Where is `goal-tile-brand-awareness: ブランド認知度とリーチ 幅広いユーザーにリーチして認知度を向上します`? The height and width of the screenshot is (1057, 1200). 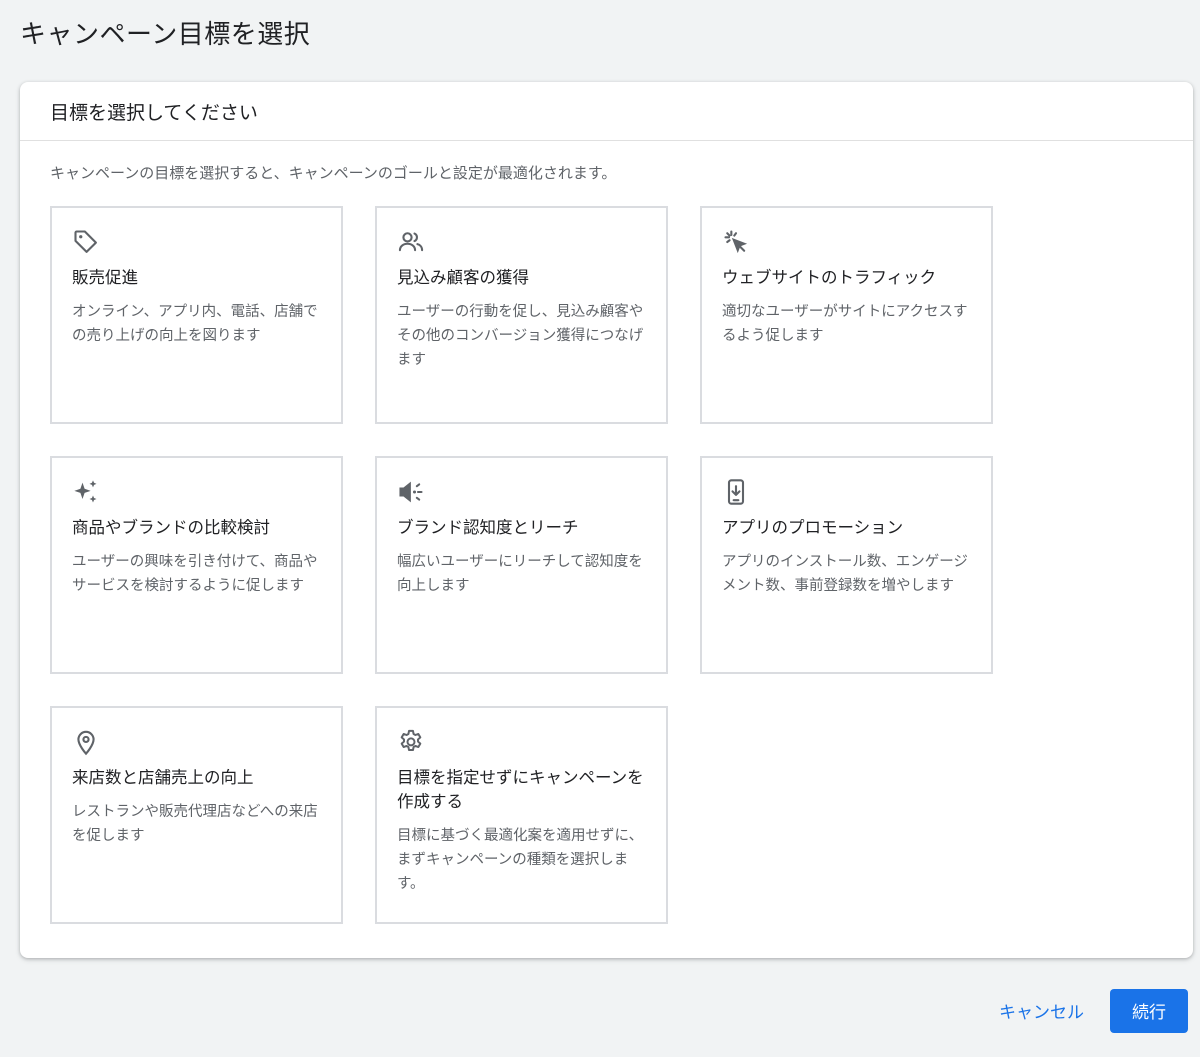
goal-tile-brand-awareness: ブランド認知度とリーチ 幅広いユーザーにリーチして認知度を向上します is located at coordinates (521, 565).